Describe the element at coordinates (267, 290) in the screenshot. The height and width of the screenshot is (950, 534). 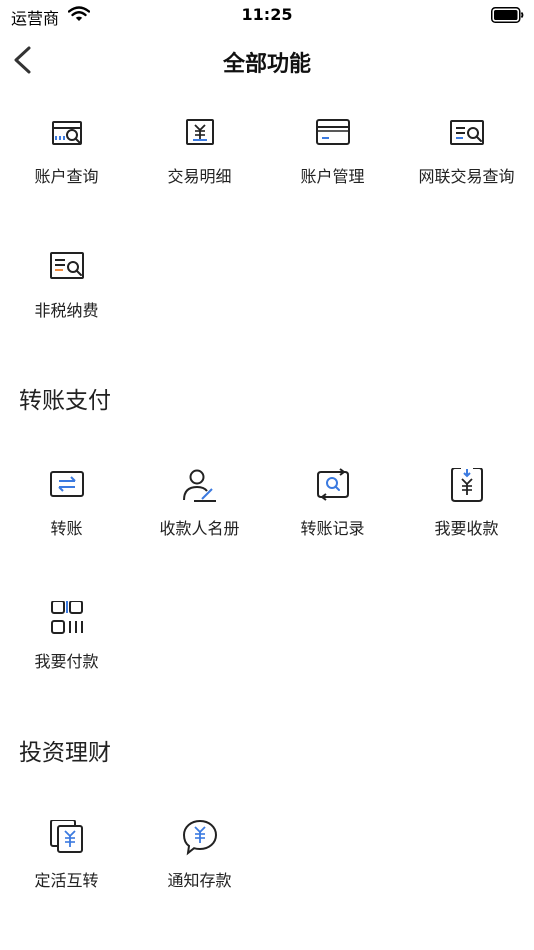
I see `grid-row-account-2: 非税纳费` at that location.